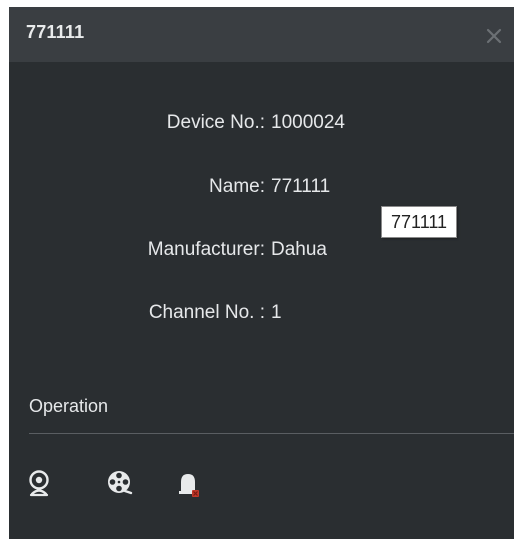  What do you see at coordinates (120, 484) in the screenshot?
I see `playback-icon` at bounding box center [120, 484].